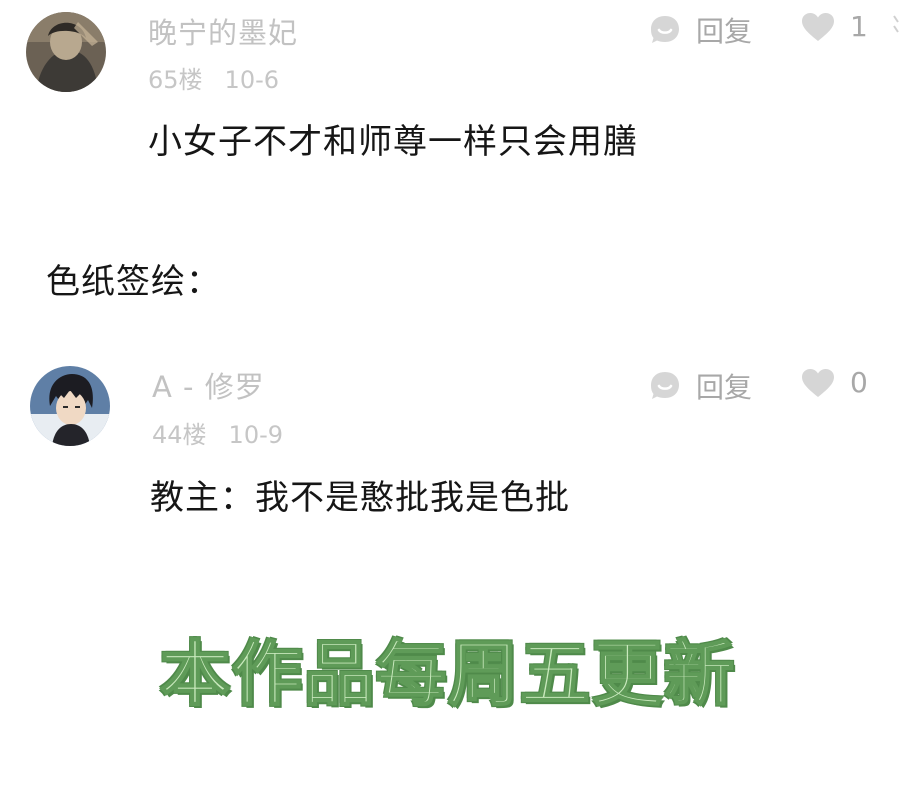 The width and height of the screenshot is (900, 810). Describe the element at coordinates (179, 435) in the screenshot. I see `floor-number: 44楼` at that location.